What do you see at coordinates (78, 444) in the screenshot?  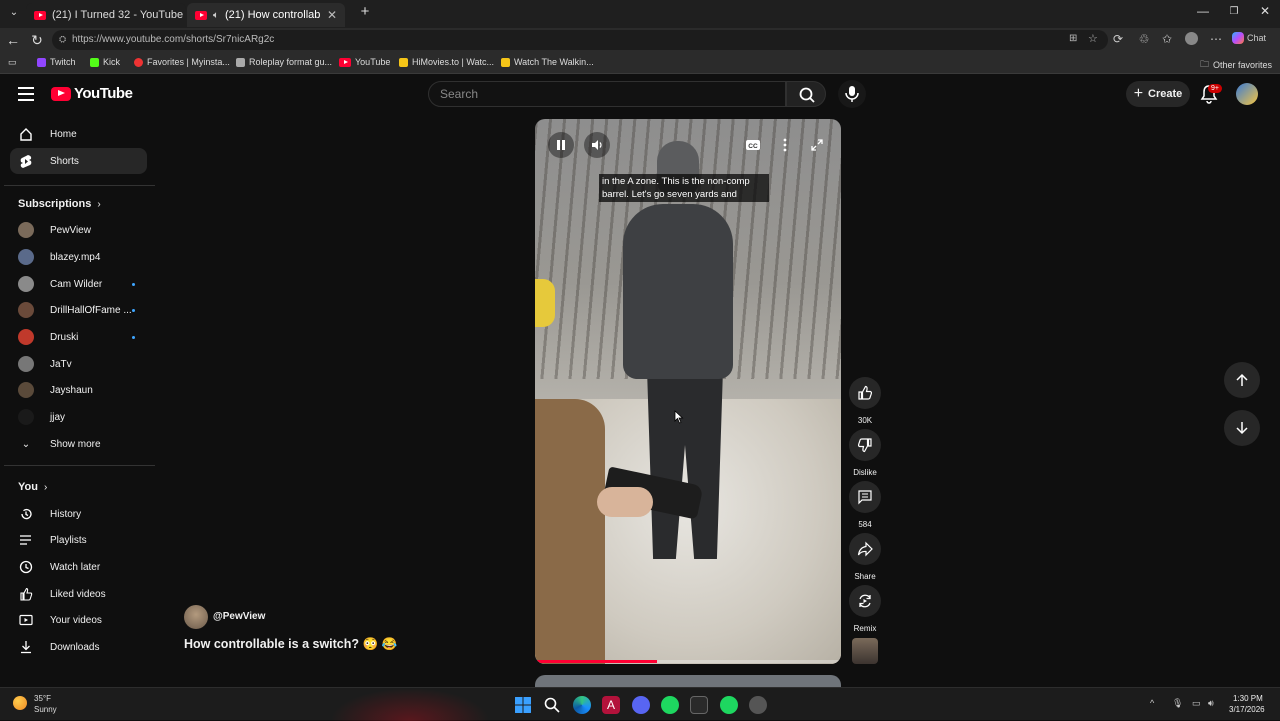 I see `show-more-button: ⌄ Show more` at bounding box center [78, 444].